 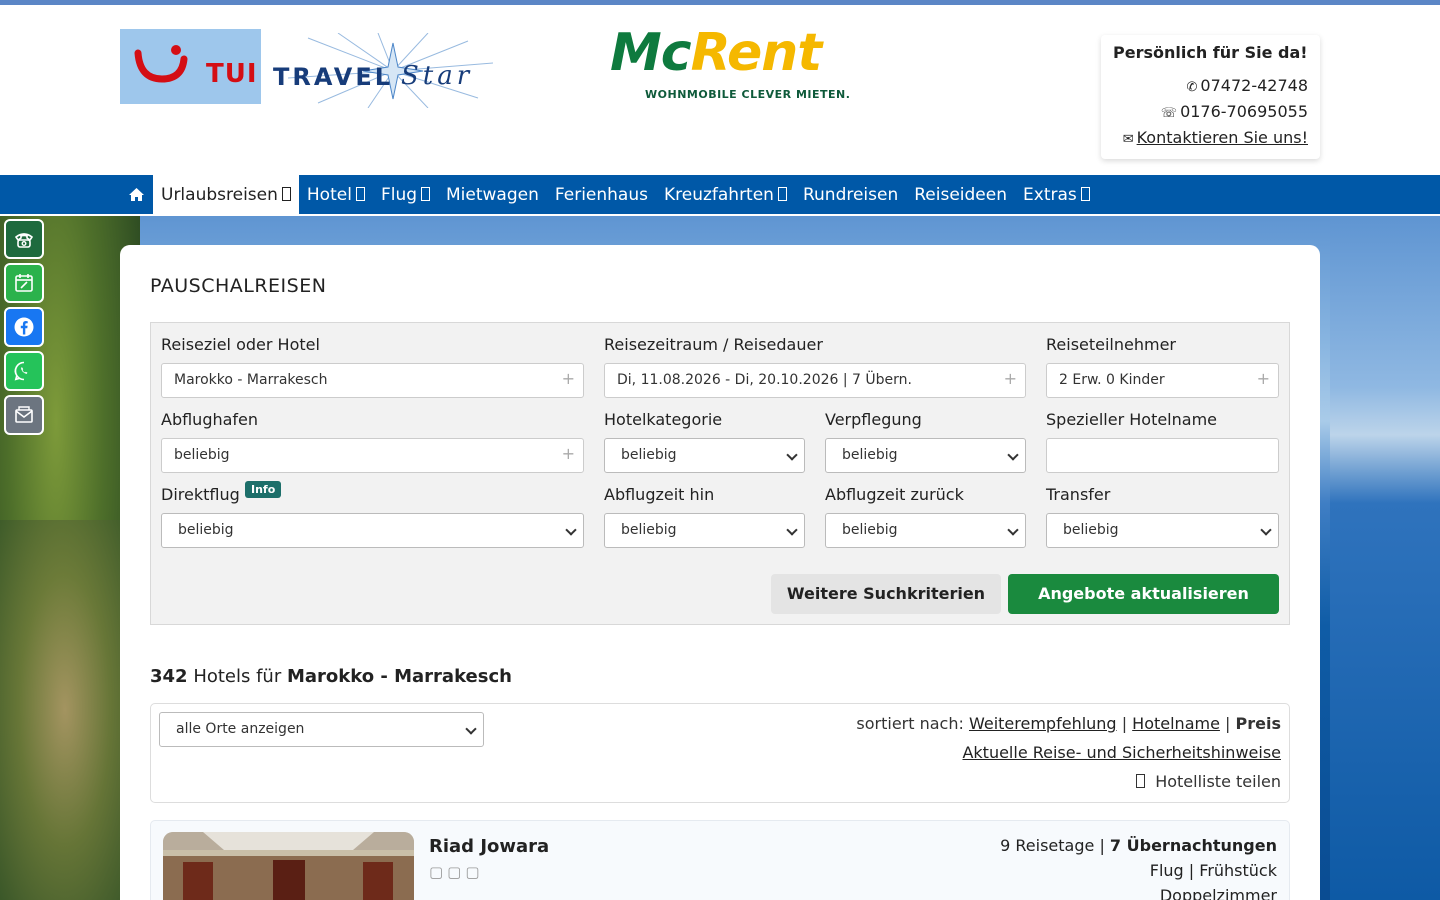 What do you see at coordinates (1176, 723) in the screenshot?
I see `sort-hotelname-link: Hotelname` at bounding box center [1176, 723].